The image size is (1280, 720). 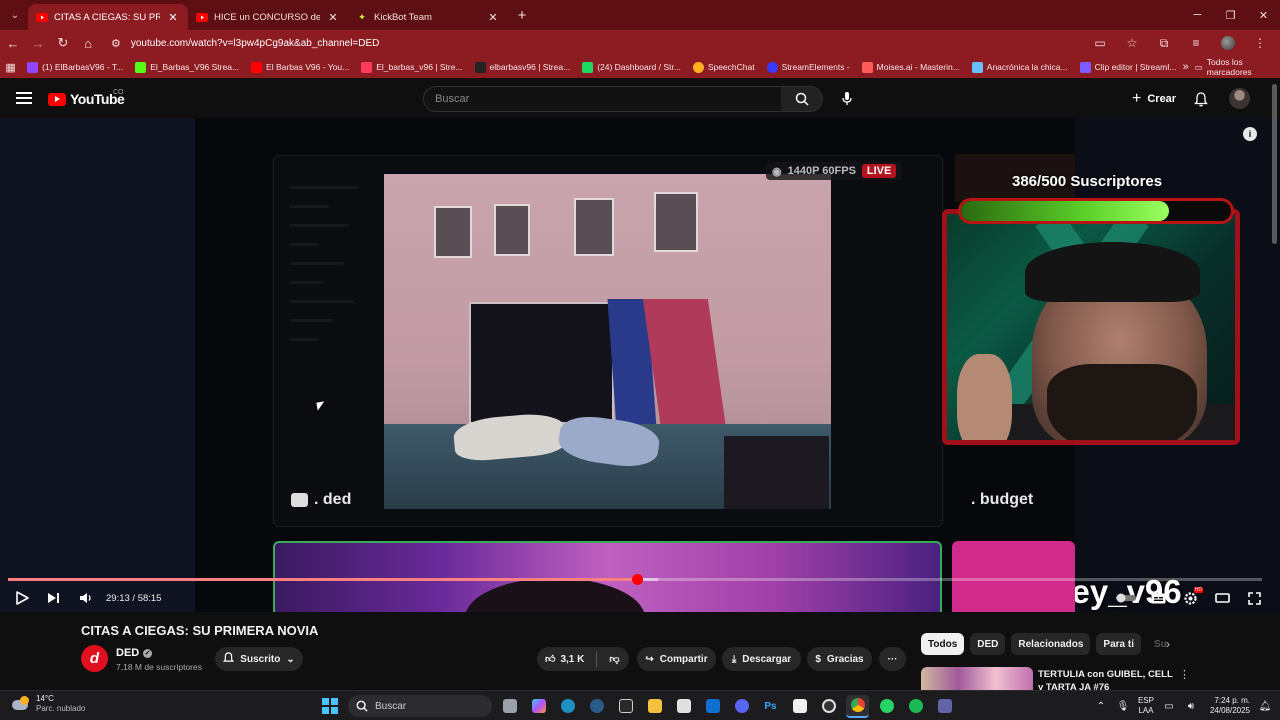 What do you see at coordinates (596, 706) in the screenshot?
I see `steam-icon` at bounding box center [596, 706].